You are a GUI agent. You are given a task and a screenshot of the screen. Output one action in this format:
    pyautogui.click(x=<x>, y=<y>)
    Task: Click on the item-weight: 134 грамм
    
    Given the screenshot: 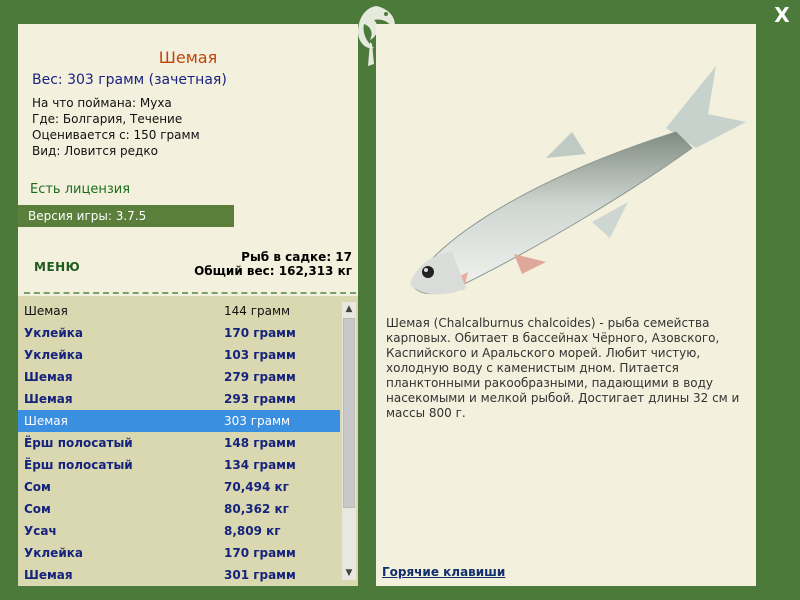 What is the action you would take?
    pyautogui.click(x=260, y=465)
    